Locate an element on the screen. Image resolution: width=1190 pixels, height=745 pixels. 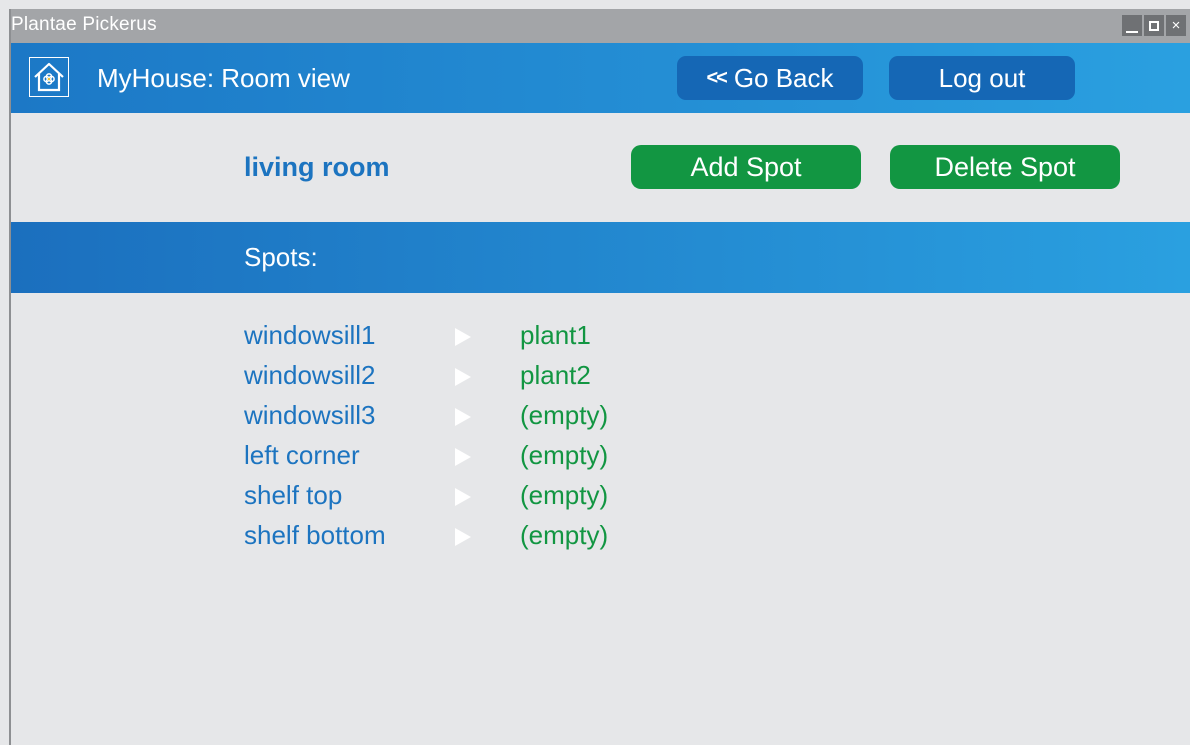
maximize-icon is located at coordinates (1154, 25).